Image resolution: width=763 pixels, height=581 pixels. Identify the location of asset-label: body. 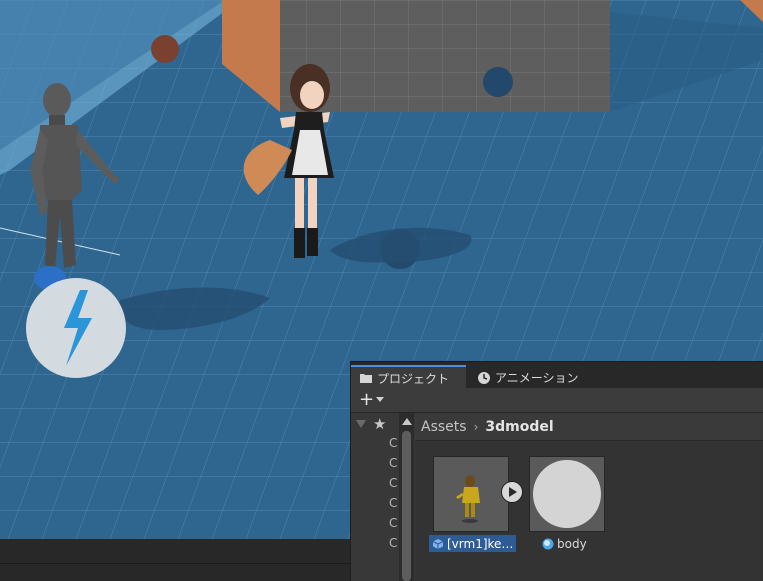
(563, 543).